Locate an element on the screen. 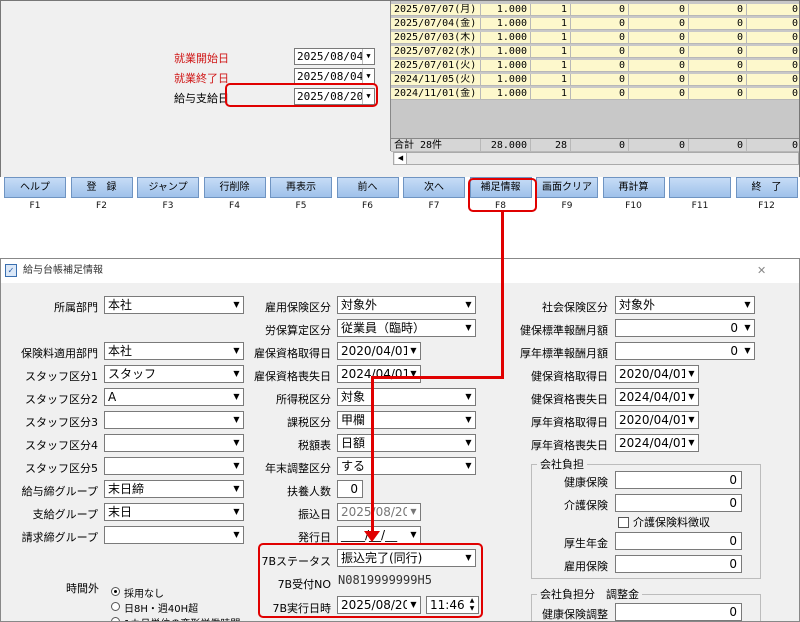  fkey-f11-button is located at coordinates (700, 187).